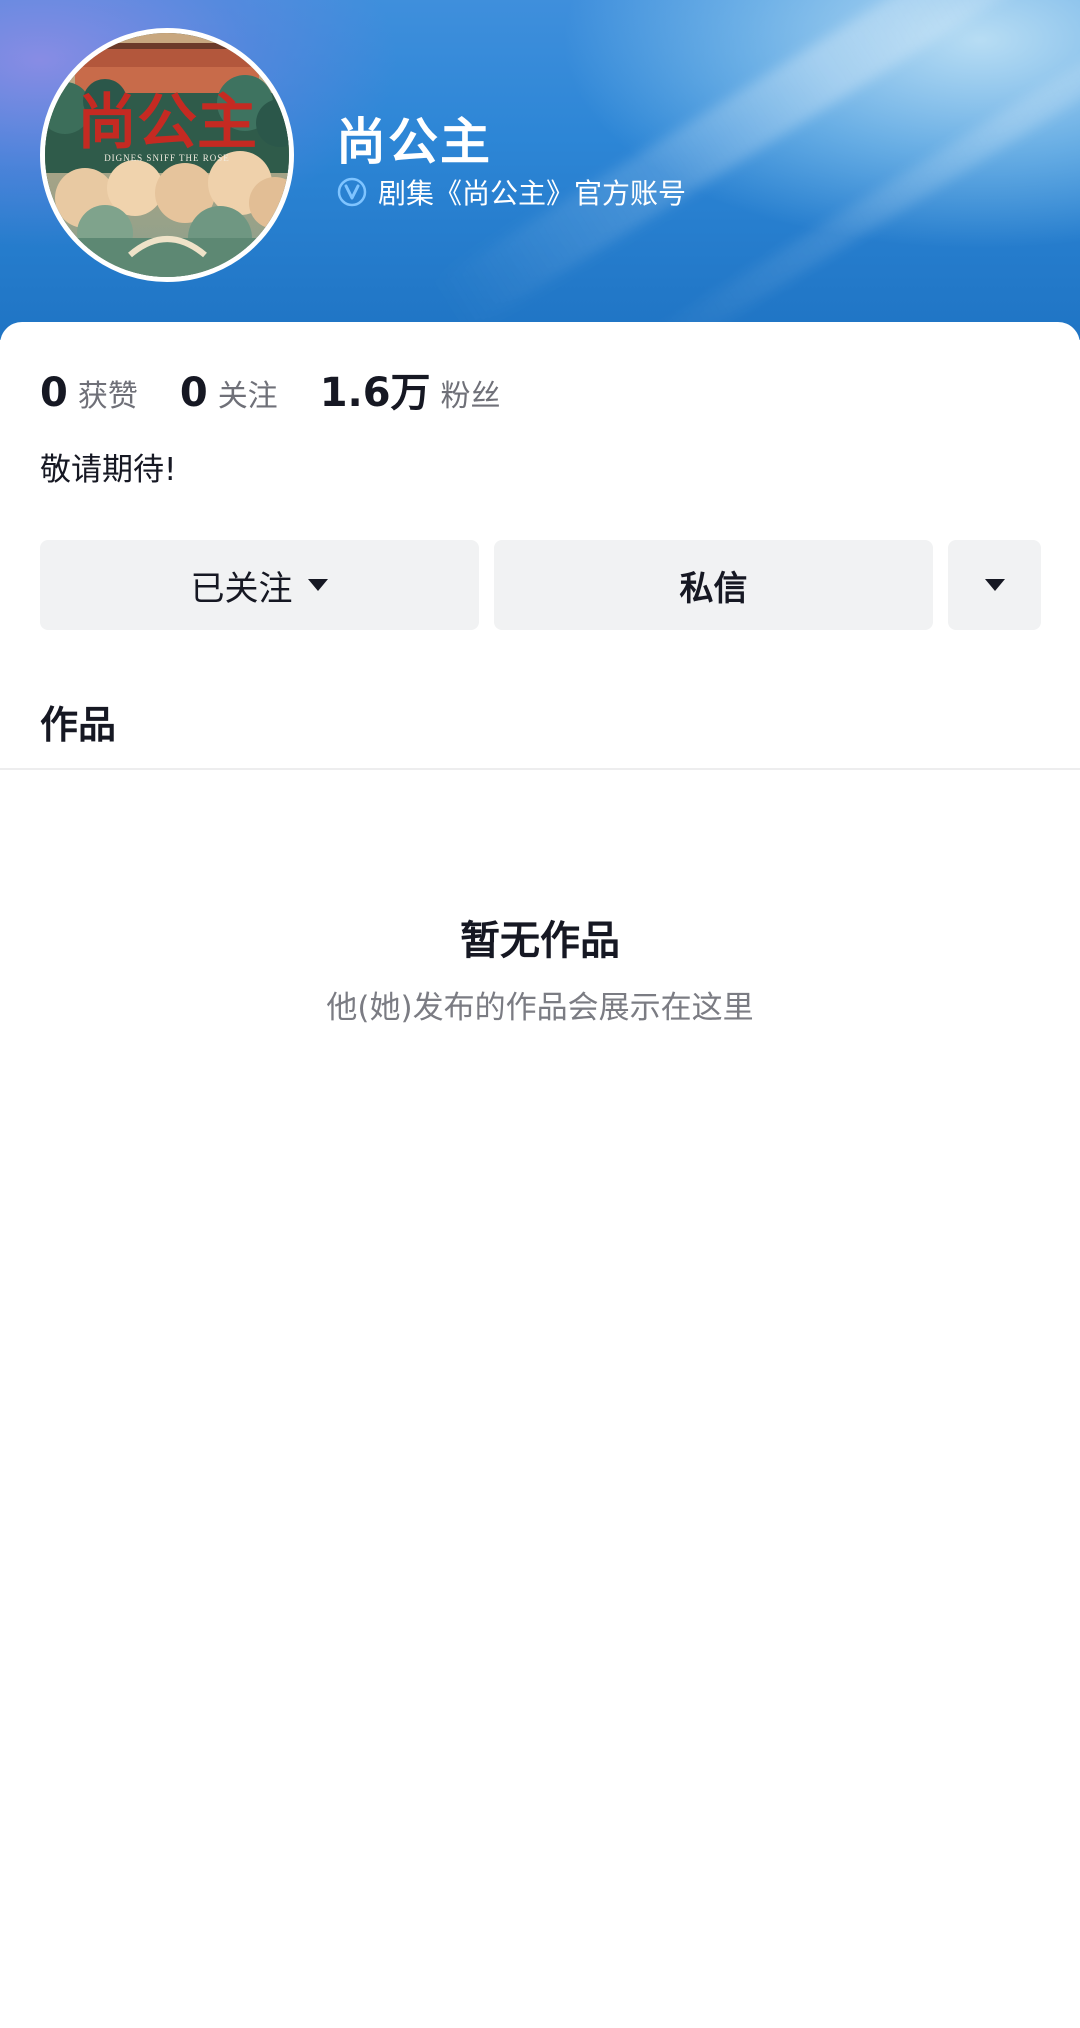  I want to click on message-button-label: 私信, so click(713, 588).